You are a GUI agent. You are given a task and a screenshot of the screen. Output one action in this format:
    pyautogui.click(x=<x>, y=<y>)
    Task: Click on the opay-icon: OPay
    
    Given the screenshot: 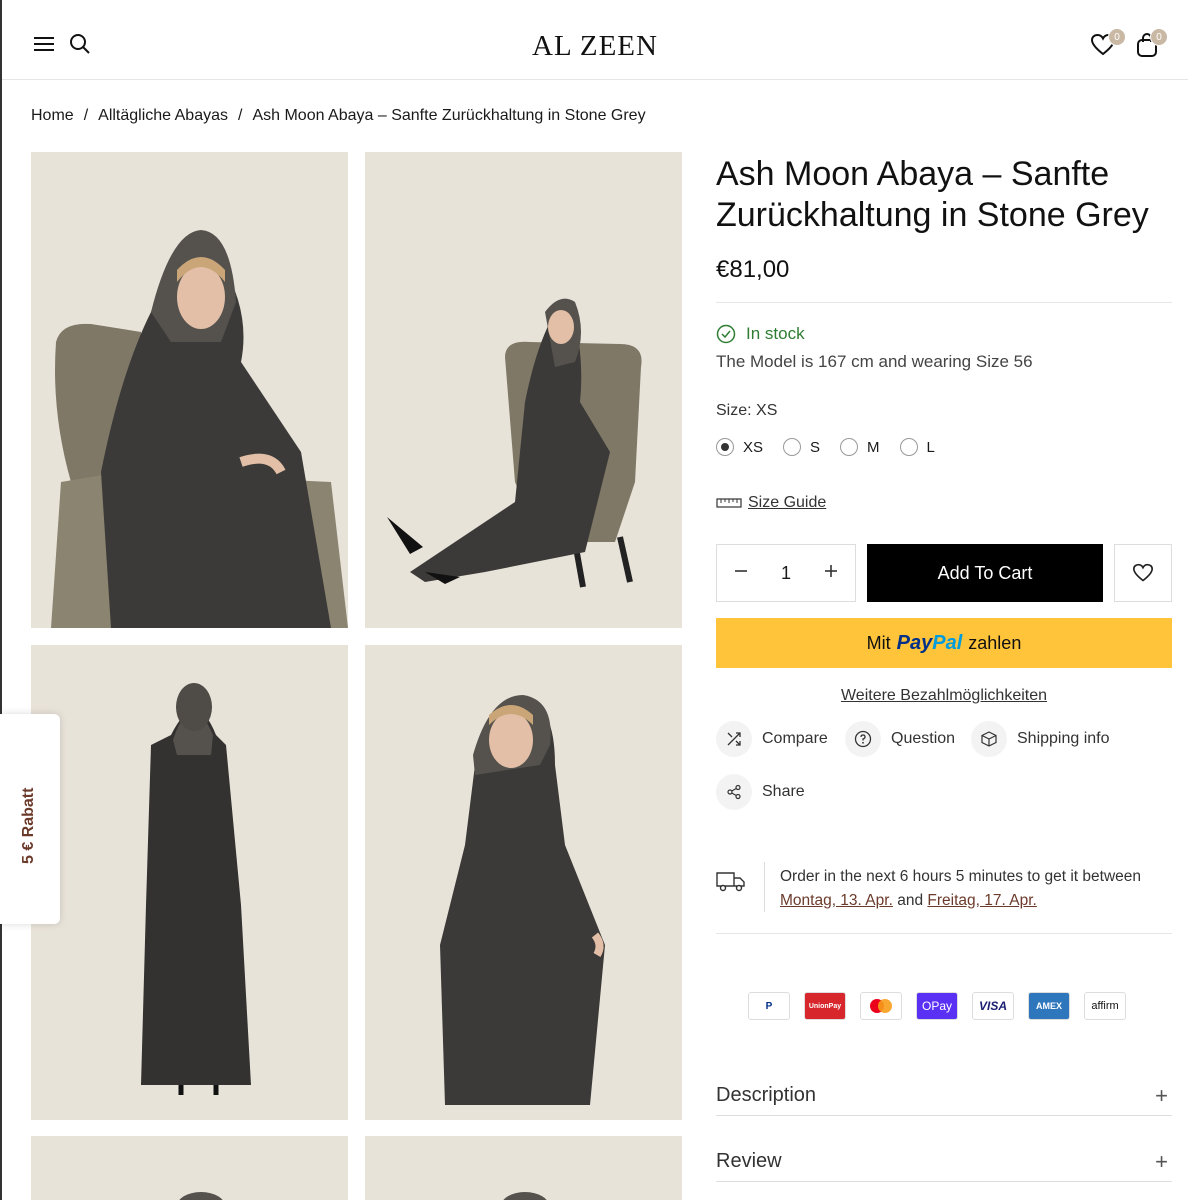 What is the action you would take?
    pyautogui.click(x=937, y=1006)
    